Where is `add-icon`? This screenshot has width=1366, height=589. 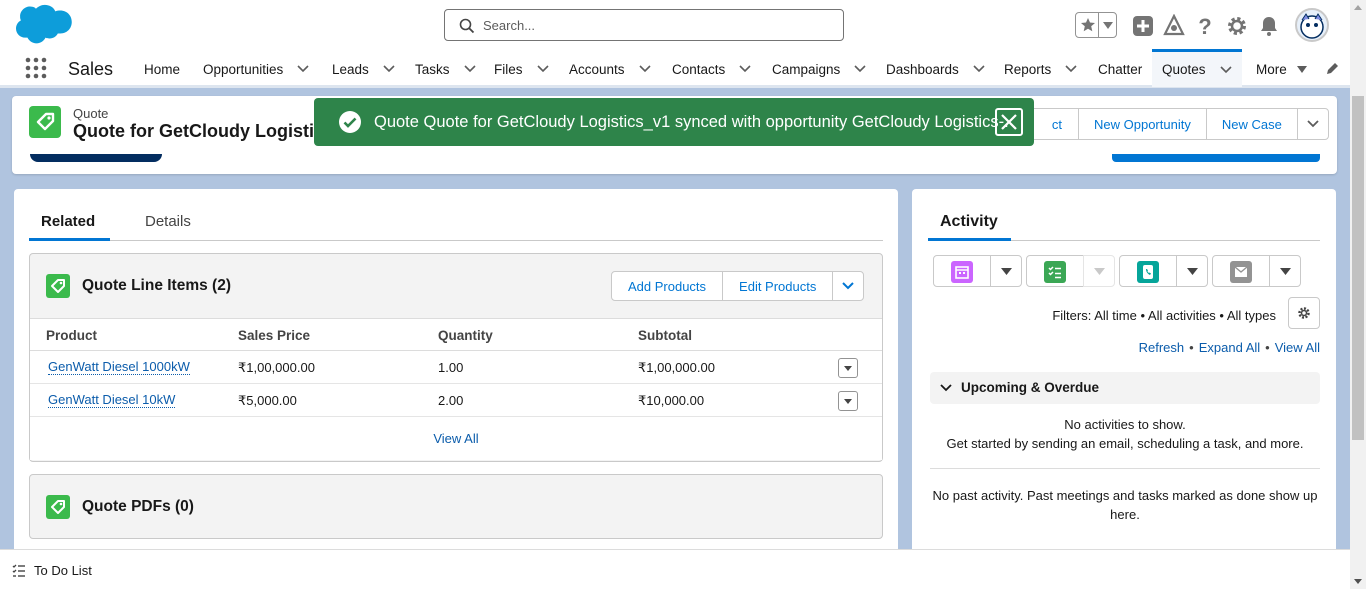 add-icon is located at coordinates (1143, 26).